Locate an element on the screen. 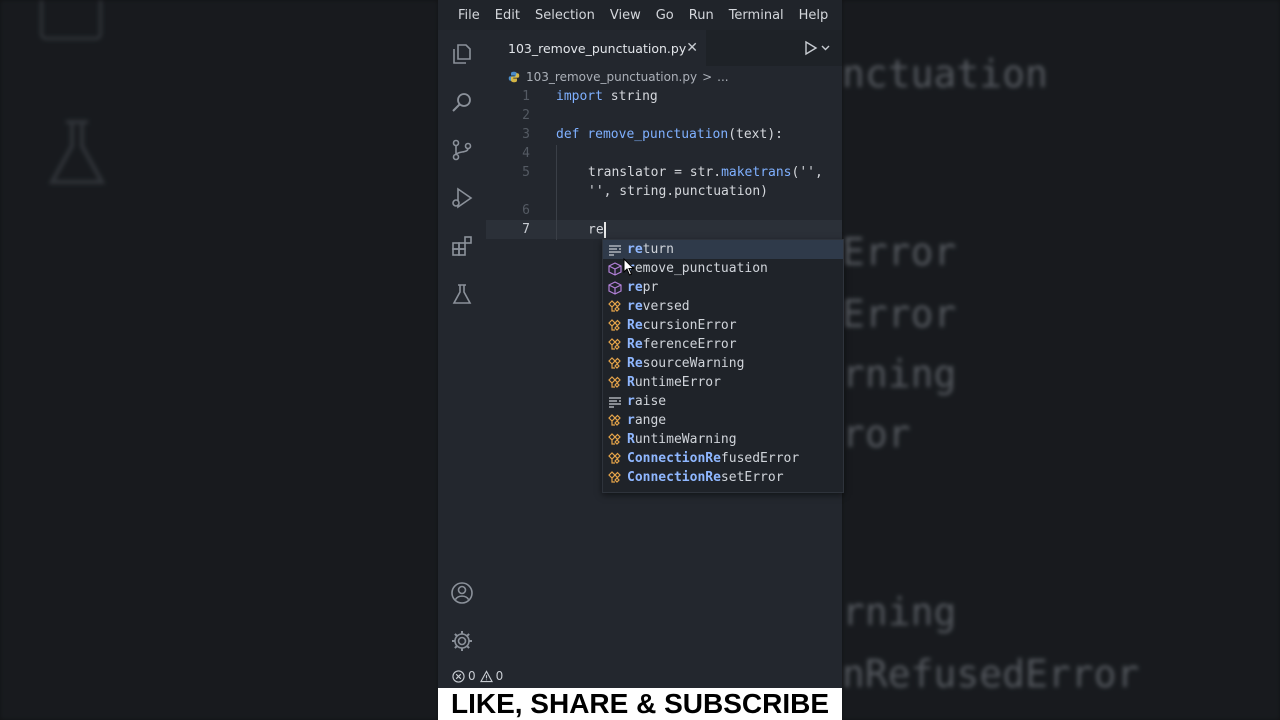 This screenshot has height=720, width=1280. suggestion-rest: pr is located at coordinates (650, 287).